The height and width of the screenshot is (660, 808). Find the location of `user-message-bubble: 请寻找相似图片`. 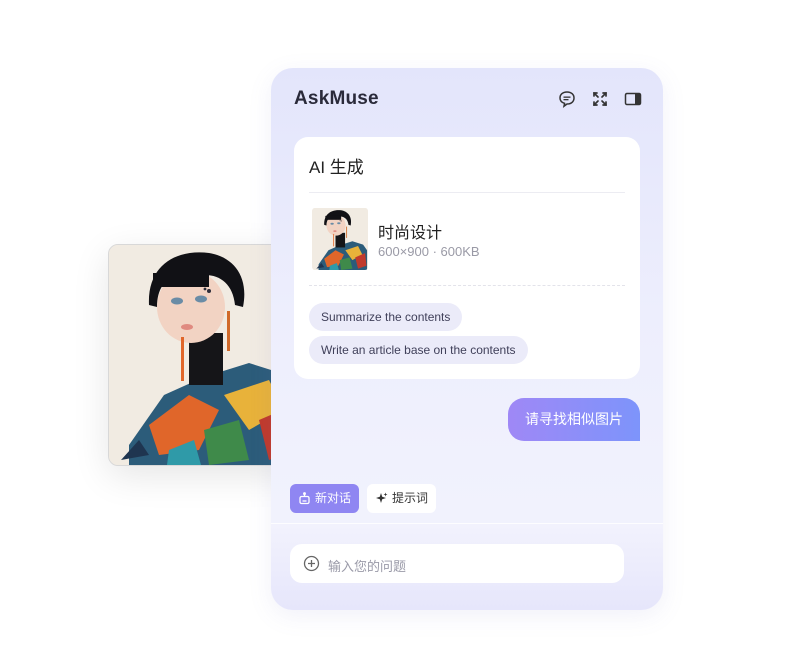

user-message-bubble: 请寻找相似图片 is located at coordinates (574, 419).